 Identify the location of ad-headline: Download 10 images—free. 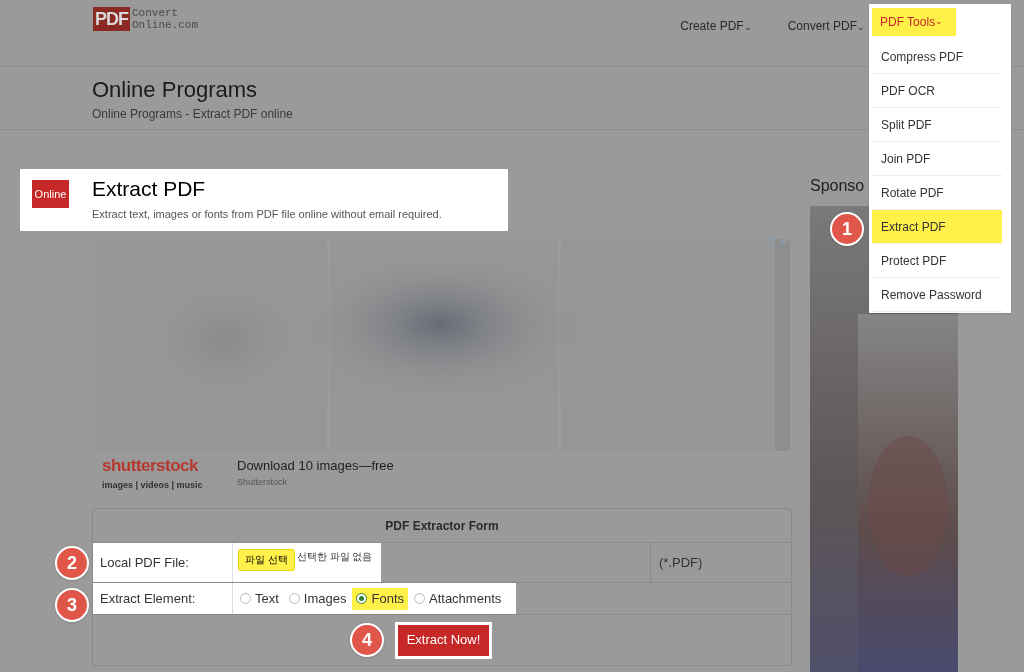
(315, 466).